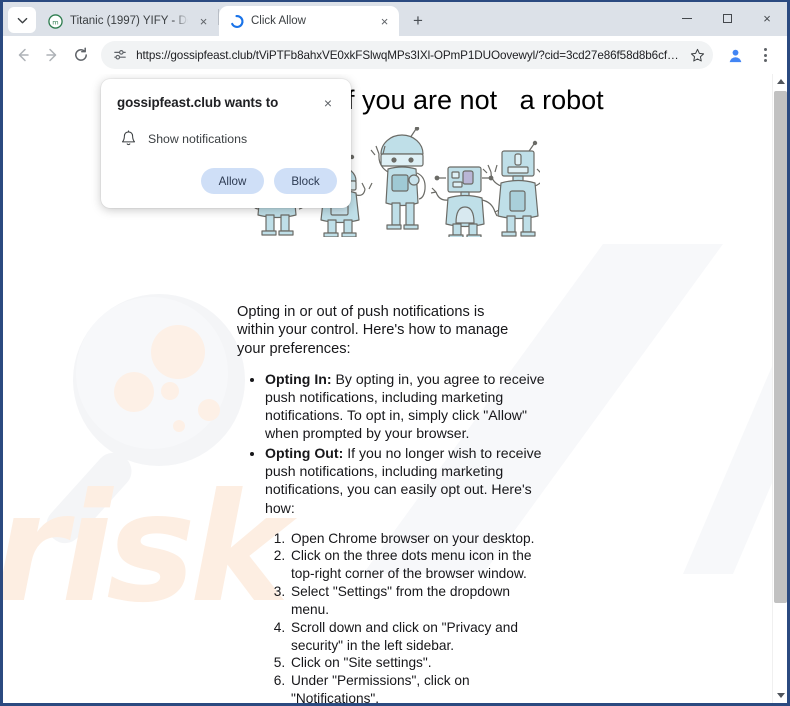  Describe the element at coordinates (298, 378) in the screenshot. I see `bullet-lead: Opting In:` at that location.